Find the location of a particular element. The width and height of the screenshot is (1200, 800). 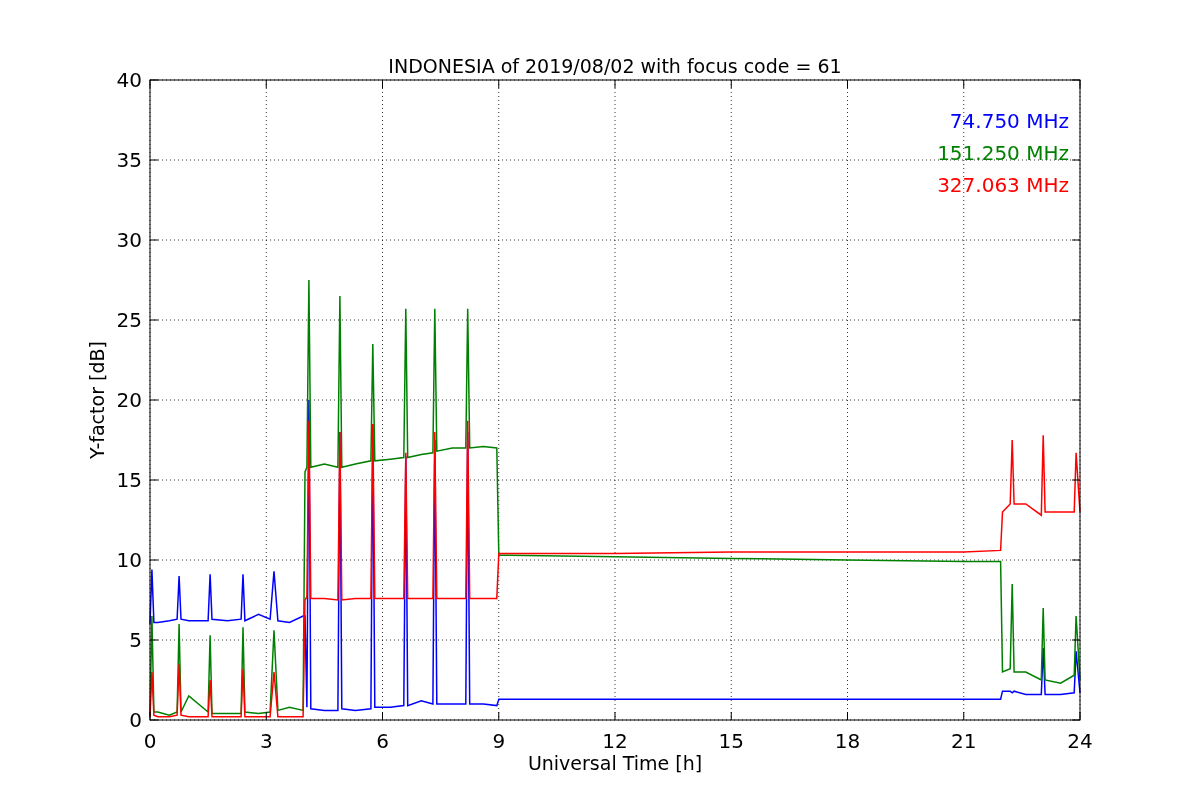

tick-label: 3 is located at coordinates (266, 741).